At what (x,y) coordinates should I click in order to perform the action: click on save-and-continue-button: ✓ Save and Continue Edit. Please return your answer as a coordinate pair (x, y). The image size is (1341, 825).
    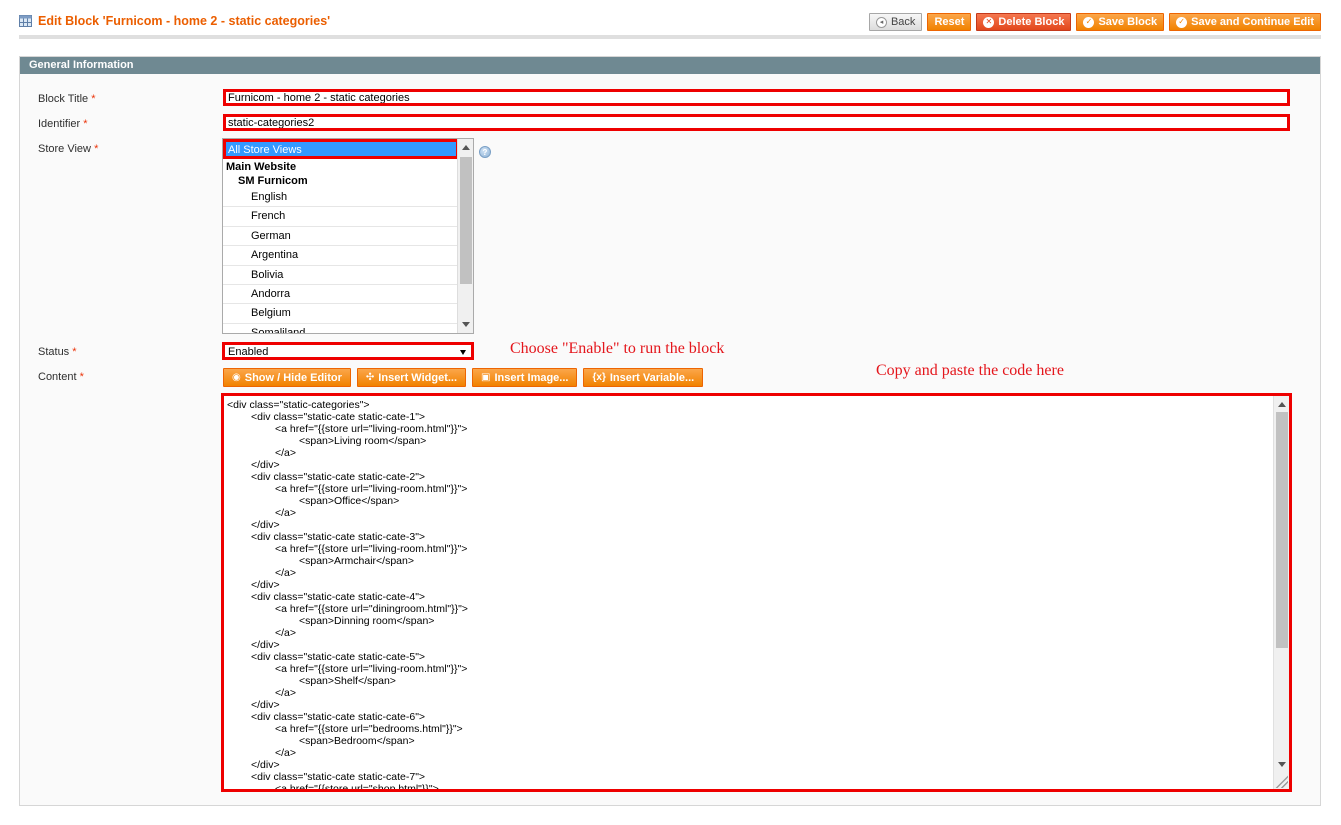
    Looking at the image, I should click on (1245, 22).